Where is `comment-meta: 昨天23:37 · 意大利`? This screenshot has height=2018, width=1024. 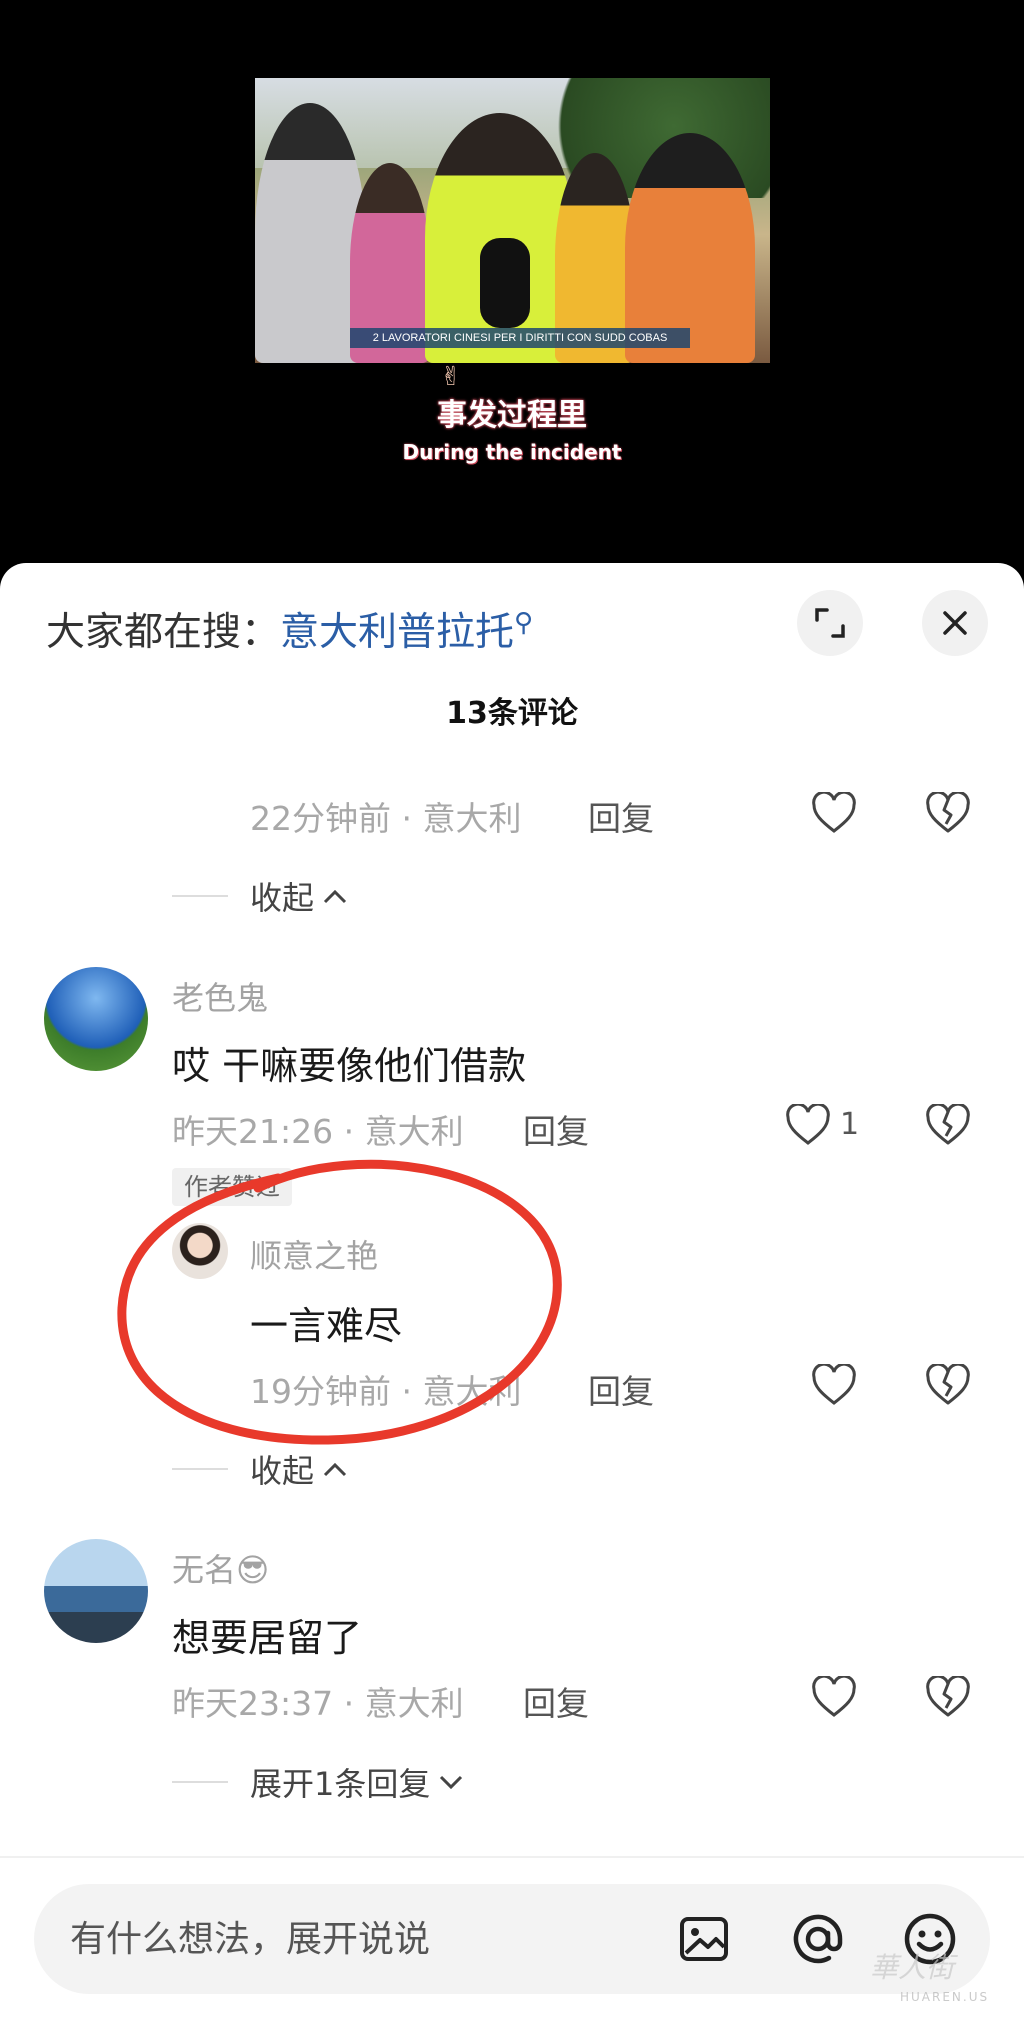
comment-meta: 昨天23:37 · 意大利 is located at coordinates (318, 1703).